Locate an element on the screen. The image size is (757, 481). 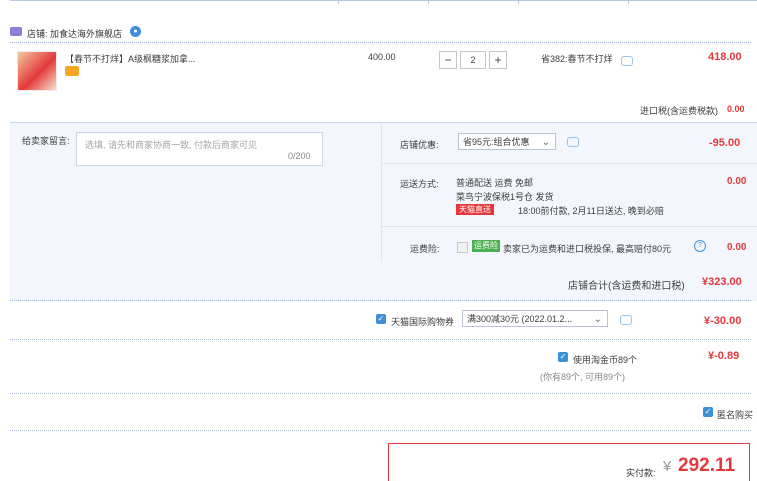
help-icon: ? is located at coordinates (700, 246).